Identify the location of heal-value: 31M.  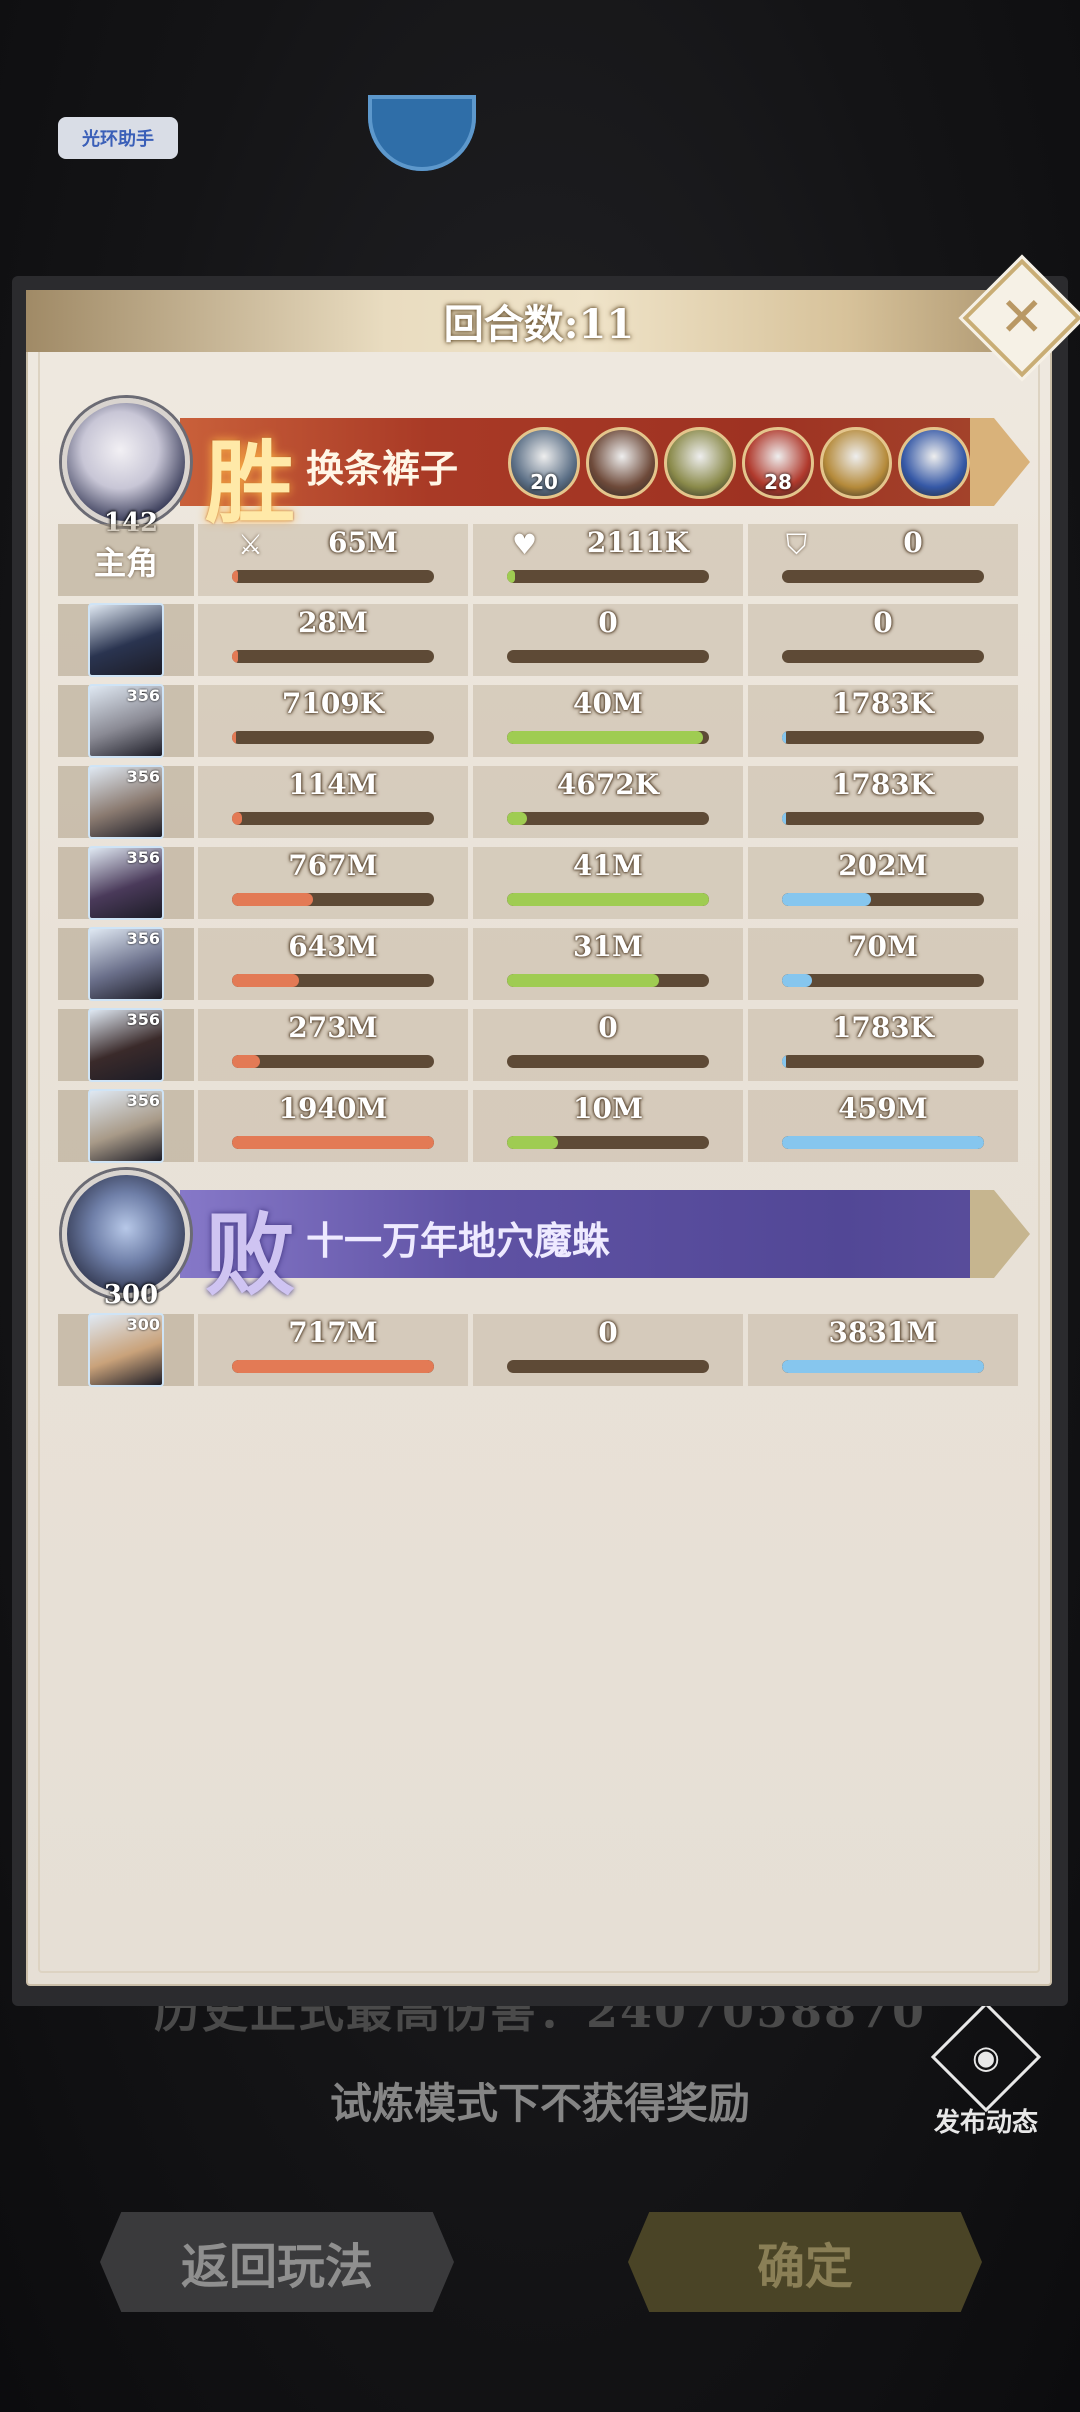
(608, 946).